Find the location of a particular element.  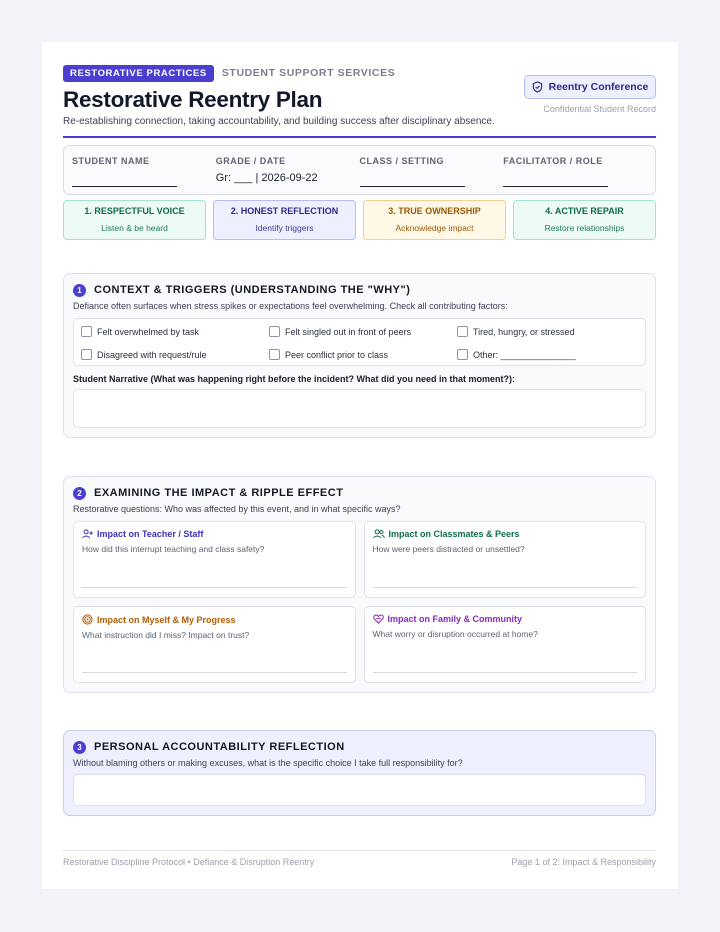

facilitator-role-label: FACILITATOR / ROLE is located at coordinates (553, 161).